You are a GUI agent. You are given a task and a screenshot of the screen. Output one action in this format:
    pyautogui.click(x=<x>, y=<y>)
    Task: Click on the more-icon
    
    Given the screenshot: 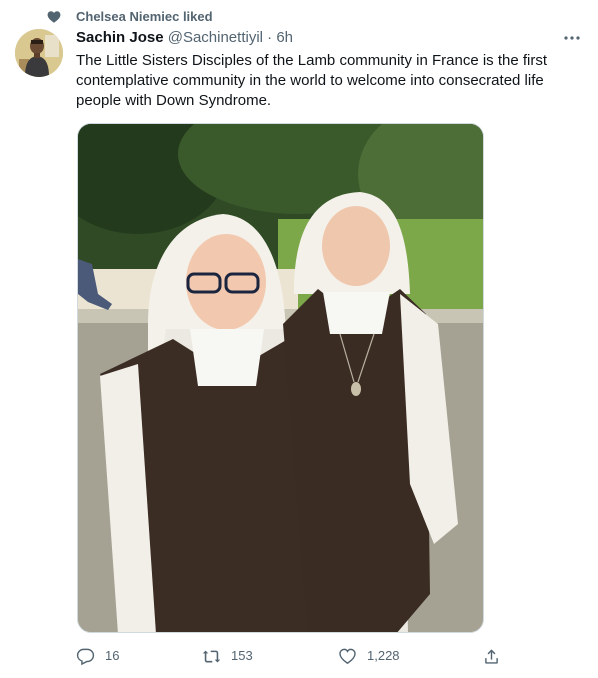 What is the action you would take?
    pyautogui.click(x=572, y=38)
    